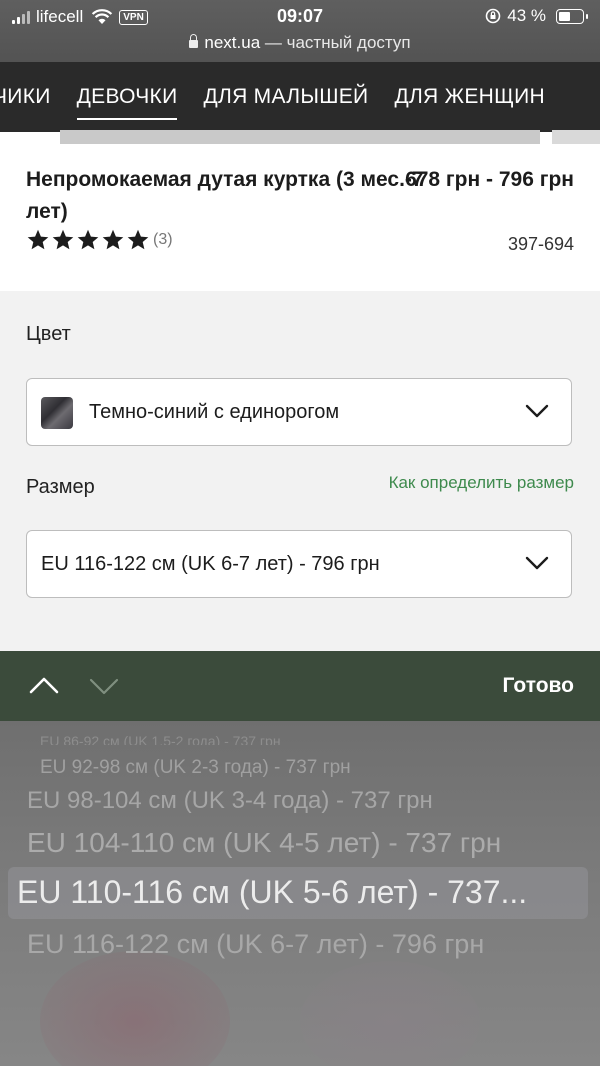 The image size is (600, 1066). What do you see at coordinates (194, 41) in the screenshot?
I see `lock-icon` at bounding box center [194, 41].